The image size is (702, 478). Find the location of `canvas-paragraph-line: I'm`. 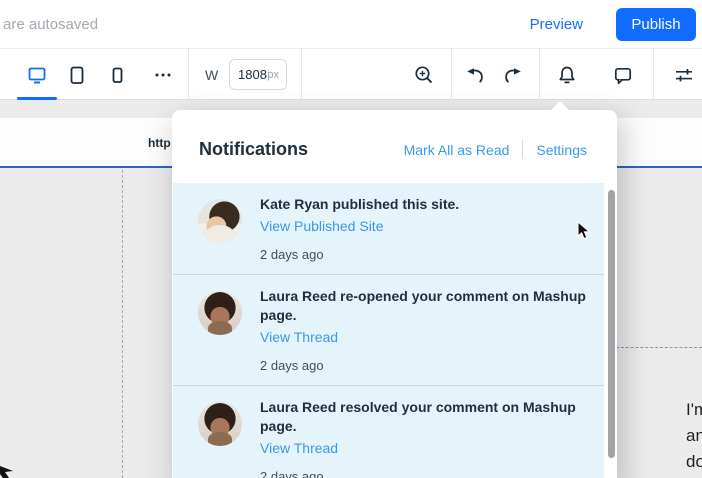

canvas-paragraph-line: I'm is located at coordinates (694, 409).